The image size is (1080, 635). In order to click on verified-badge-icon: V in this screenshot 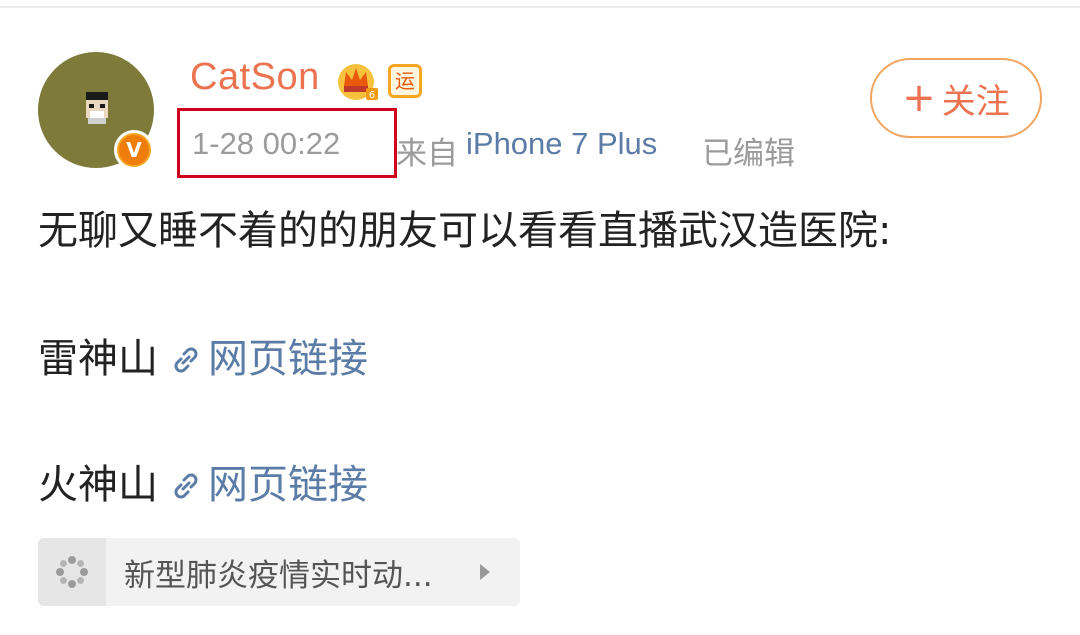, I will do `click(134, 150)`.